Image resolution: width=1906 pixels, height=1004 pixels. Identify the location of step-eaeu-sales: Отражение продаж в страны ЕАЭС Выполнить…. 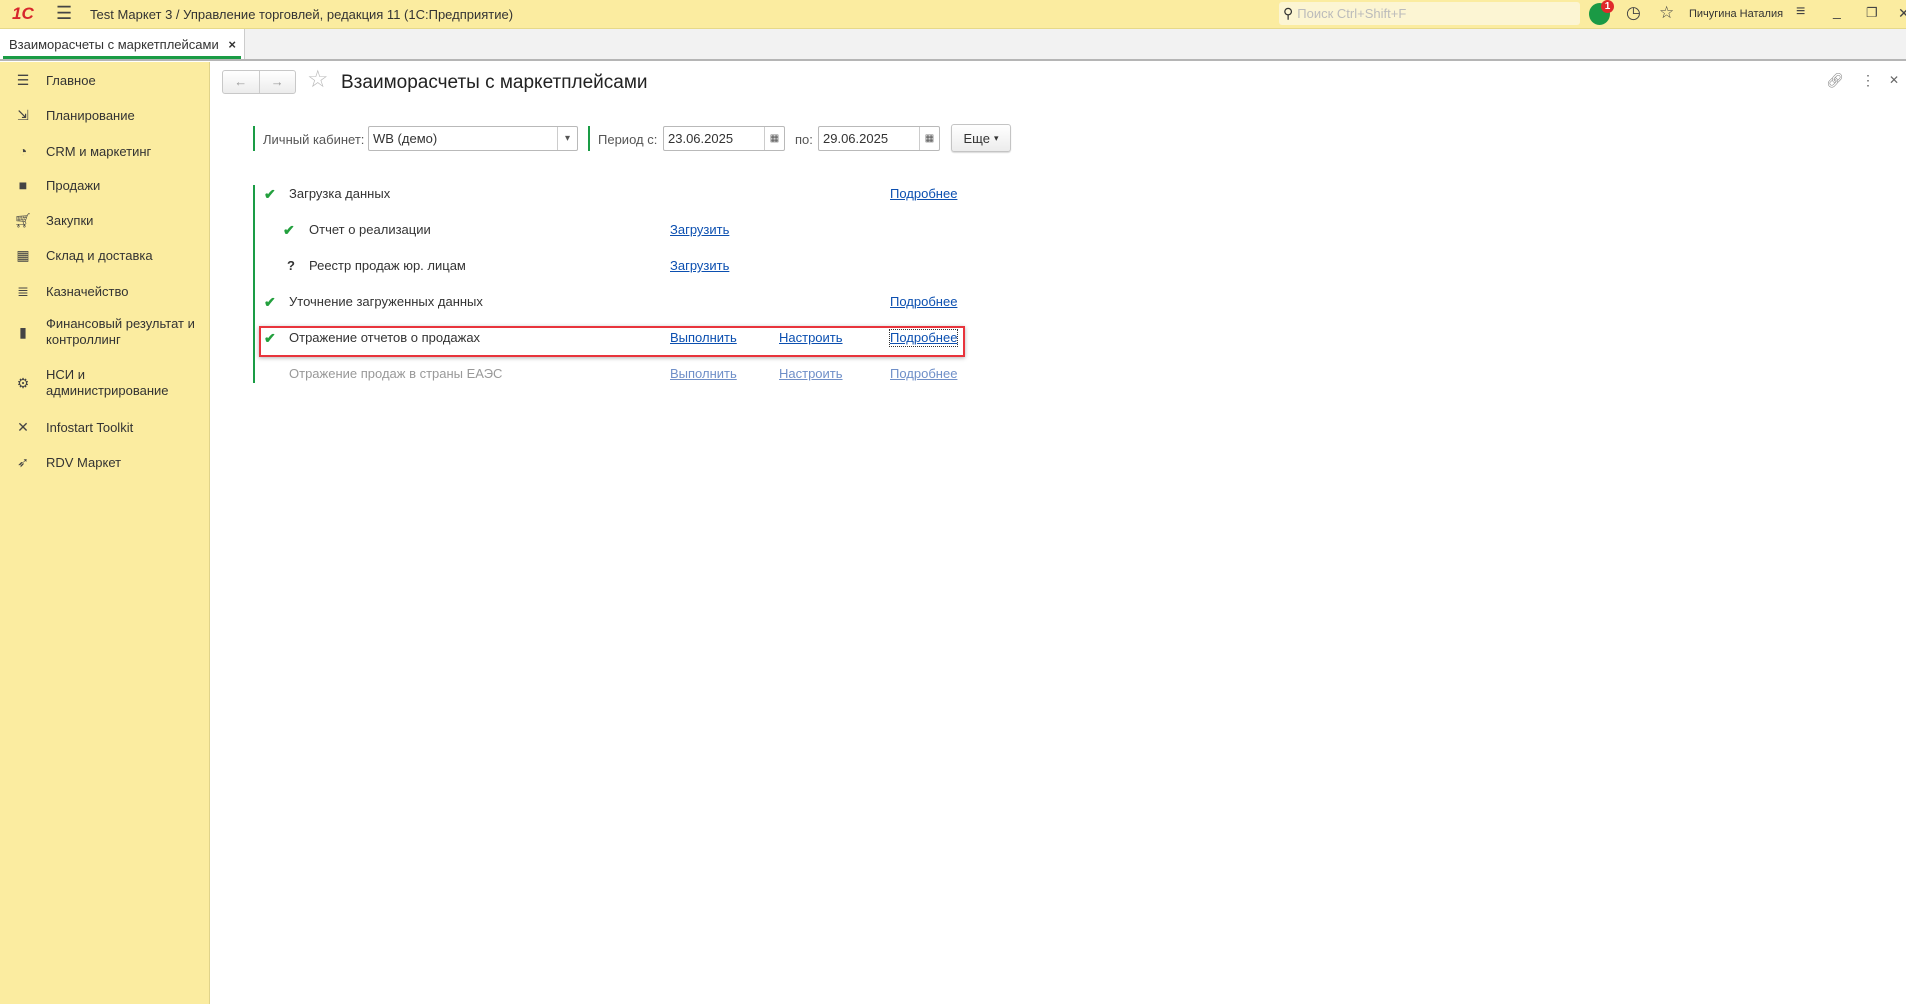
(480, 374).